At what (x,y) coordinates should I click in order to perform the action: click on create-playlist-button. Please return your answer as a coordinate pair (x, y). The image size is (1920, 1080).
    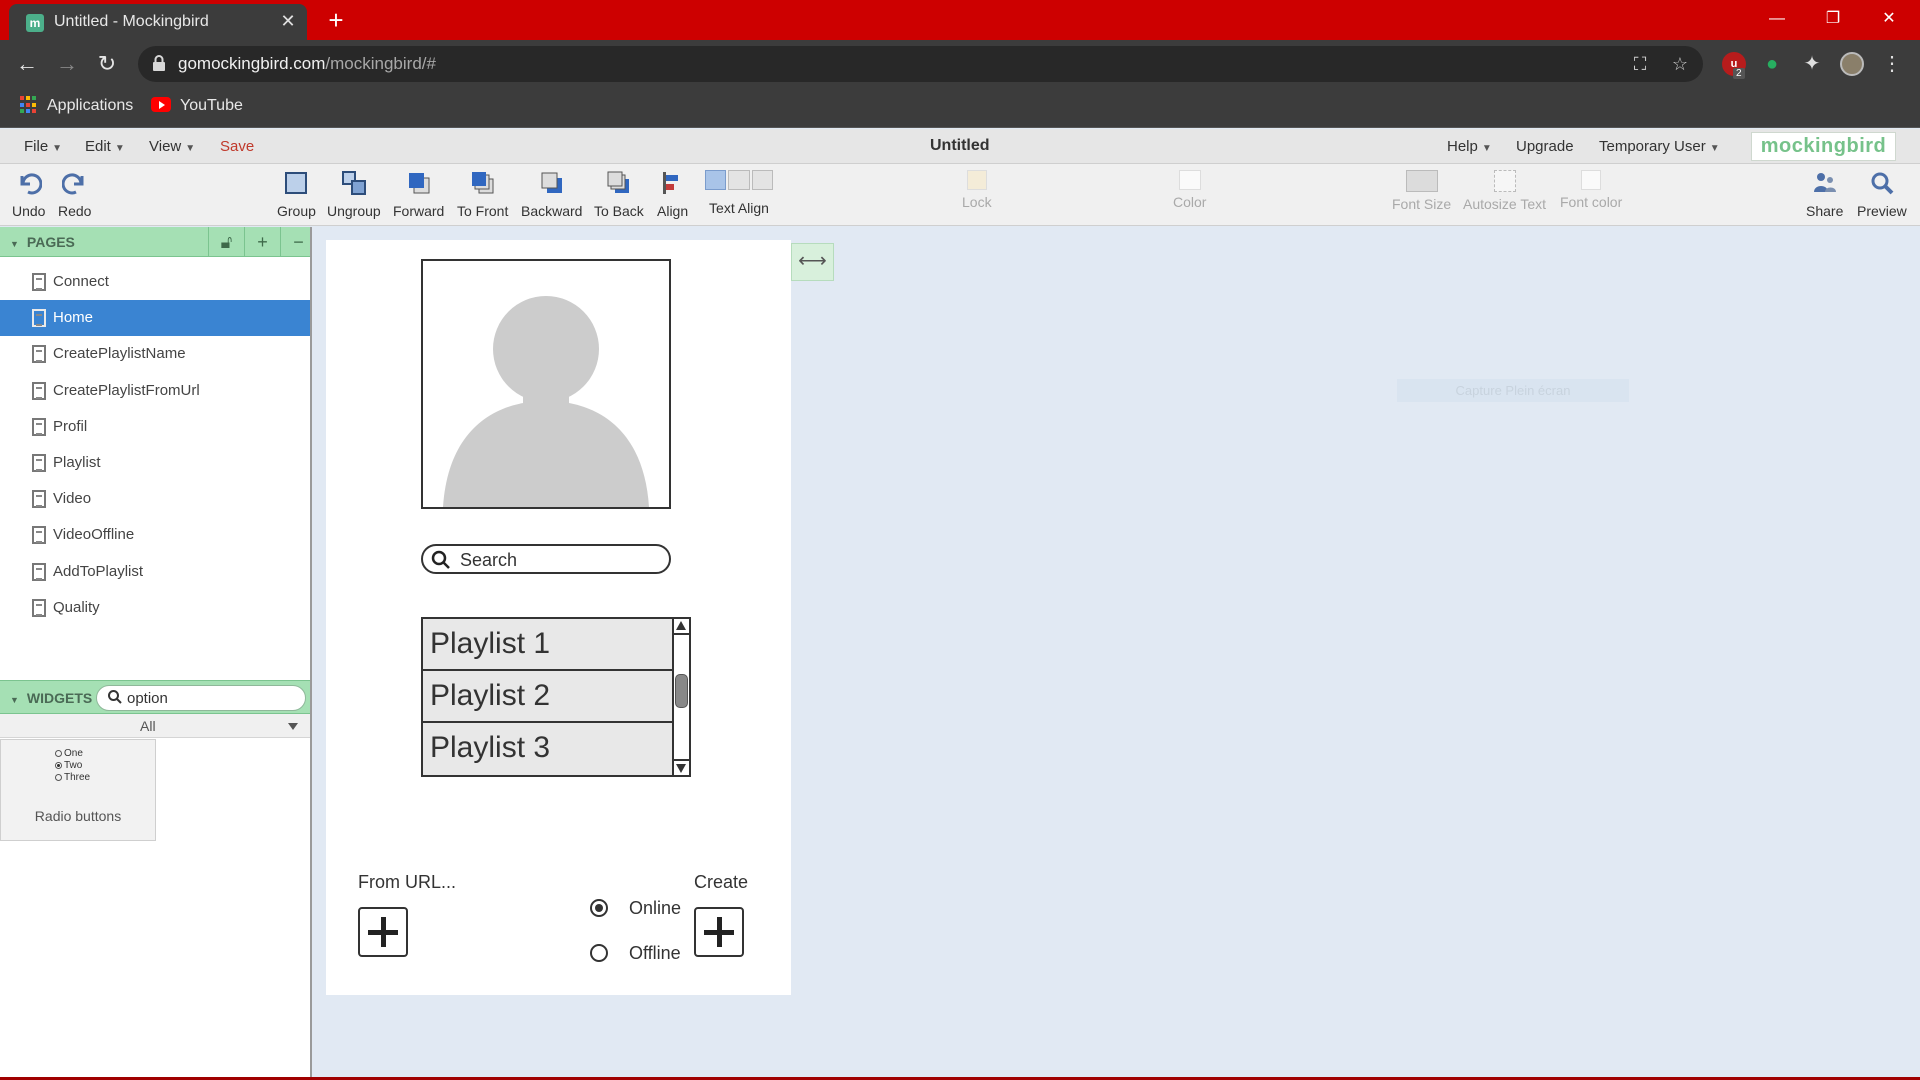
    Looking at the image, I should click on (719, 932).